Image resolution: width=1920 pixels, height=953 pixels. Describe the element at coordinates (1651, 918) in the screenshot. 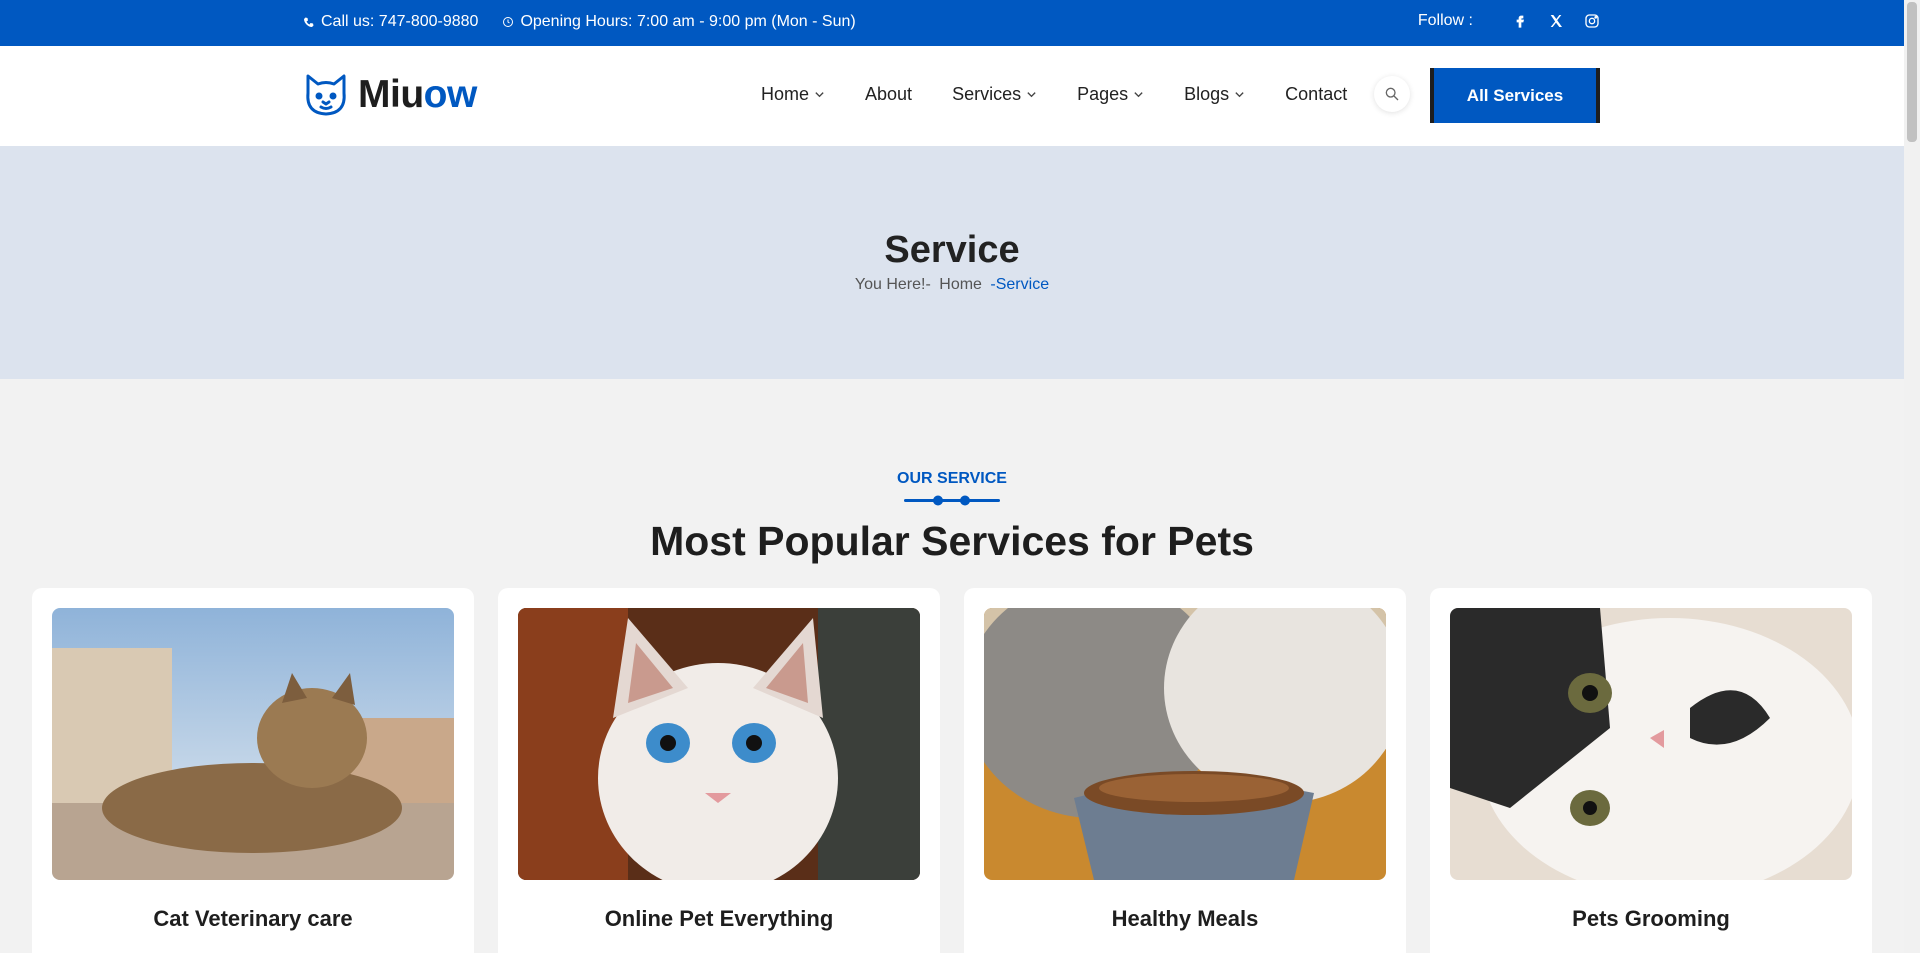

I see `service-title: Pets Grooming` at that location.